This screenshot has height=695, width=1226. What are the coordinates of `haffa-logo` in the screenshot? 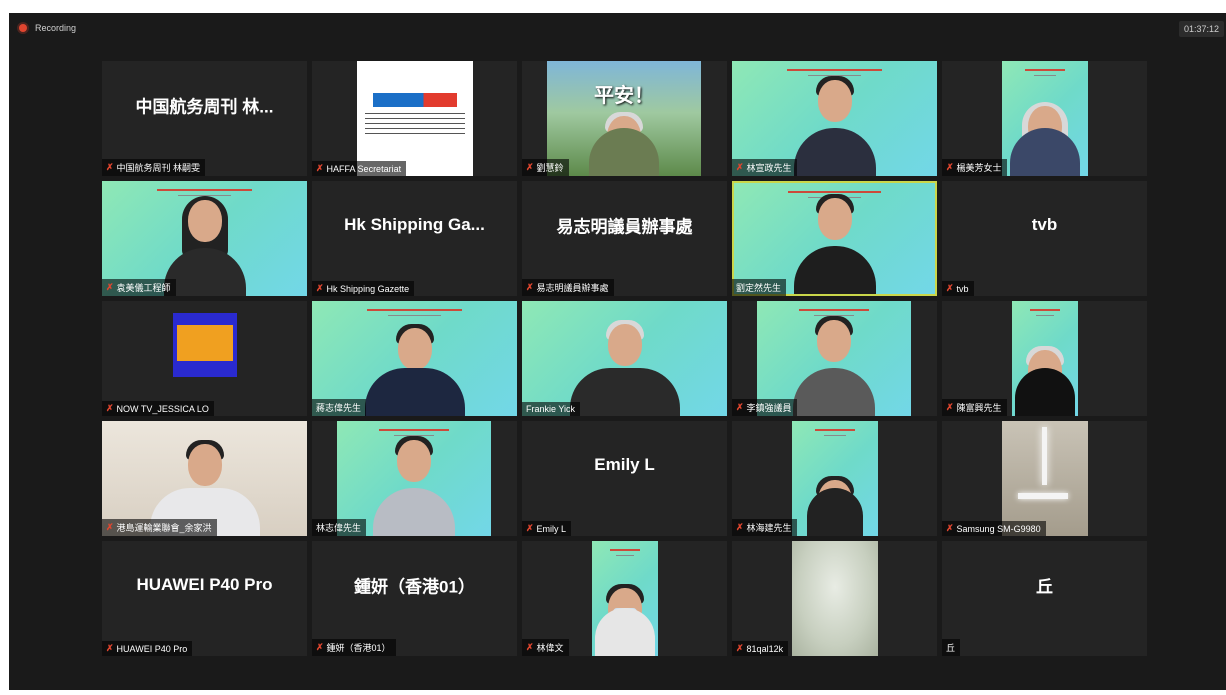 It's located at (414, 118).